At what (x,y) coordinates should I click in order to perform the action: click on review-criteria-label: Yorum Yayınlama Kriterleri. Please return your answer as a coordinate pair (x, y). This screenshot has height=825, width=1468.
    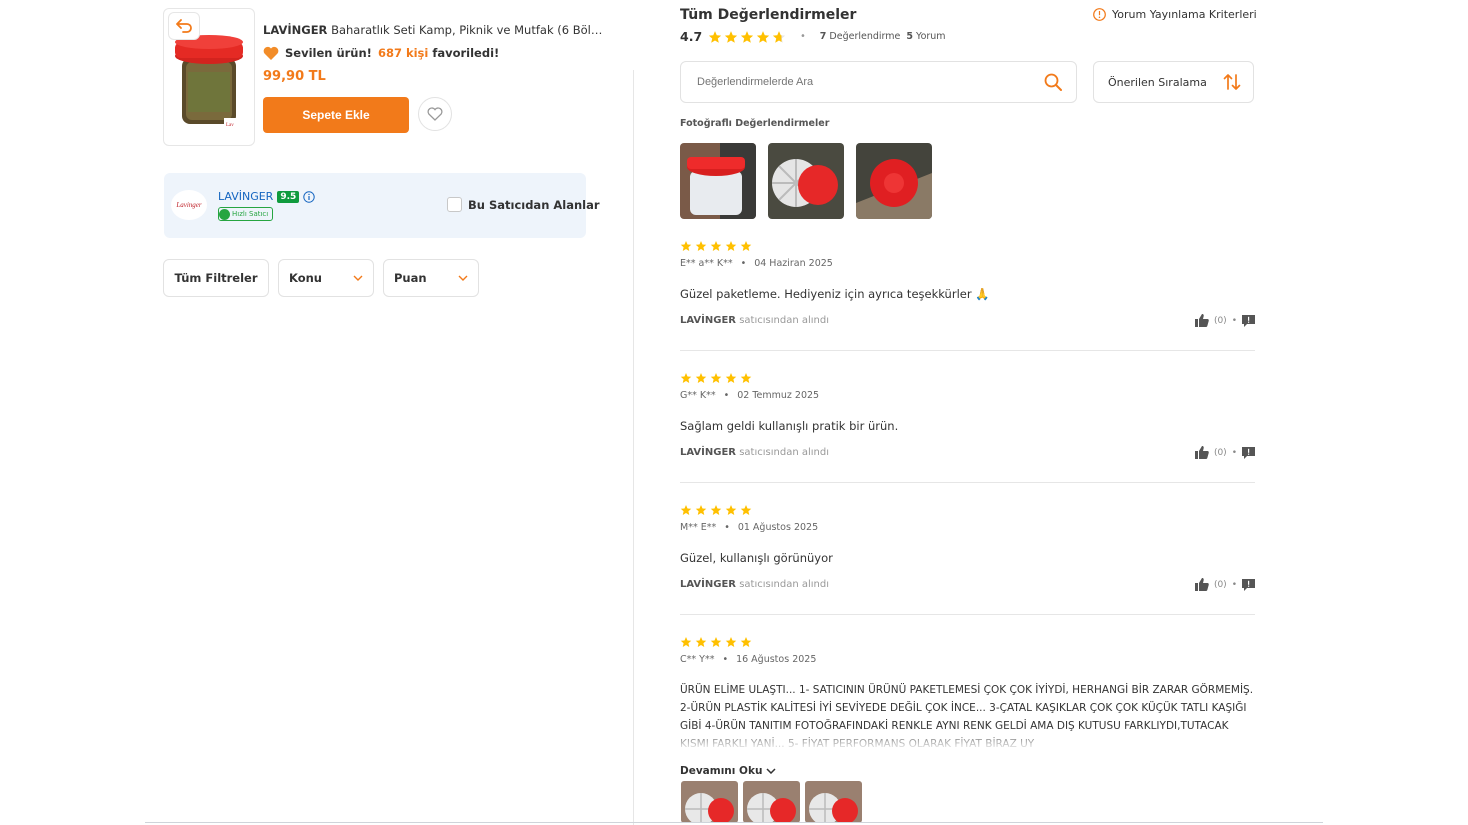
    Looking at the image, I should click on (1184, 14).